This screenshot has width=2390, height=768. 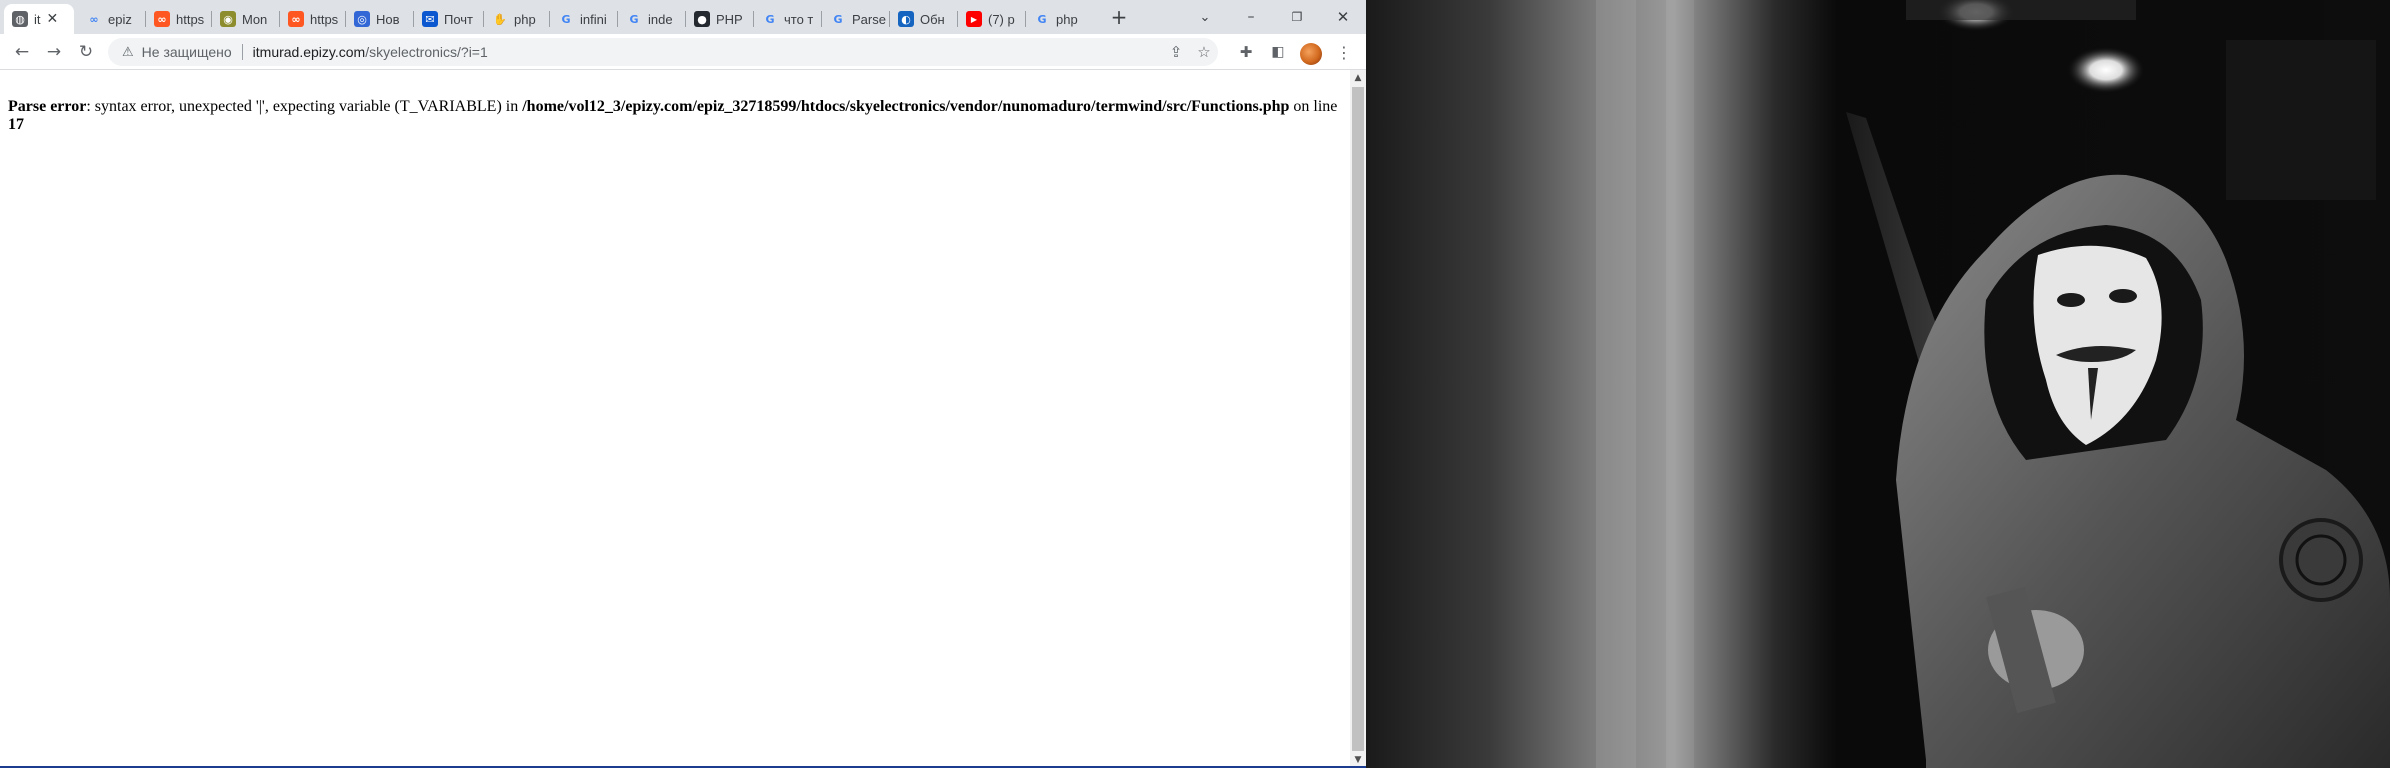 I want to click on profile-avatar, so click(x=1311, y=54).